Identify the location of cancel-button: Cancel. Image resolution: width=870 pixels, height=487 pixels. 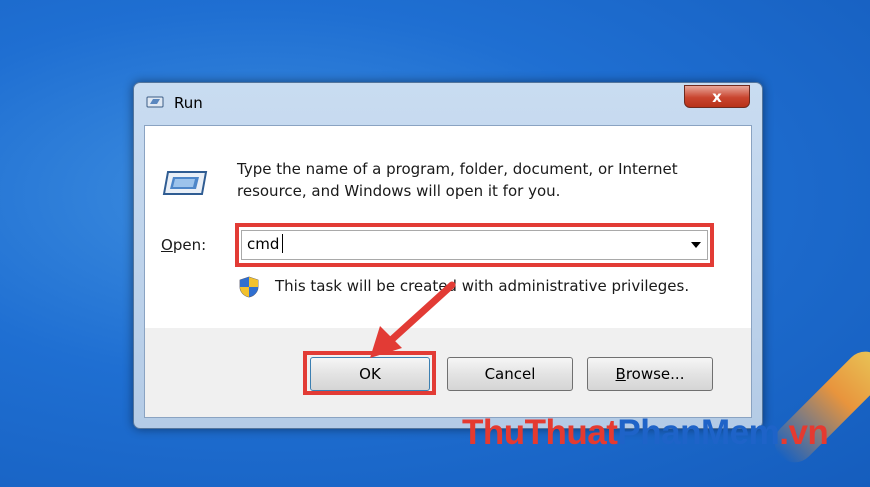
(510, 374).